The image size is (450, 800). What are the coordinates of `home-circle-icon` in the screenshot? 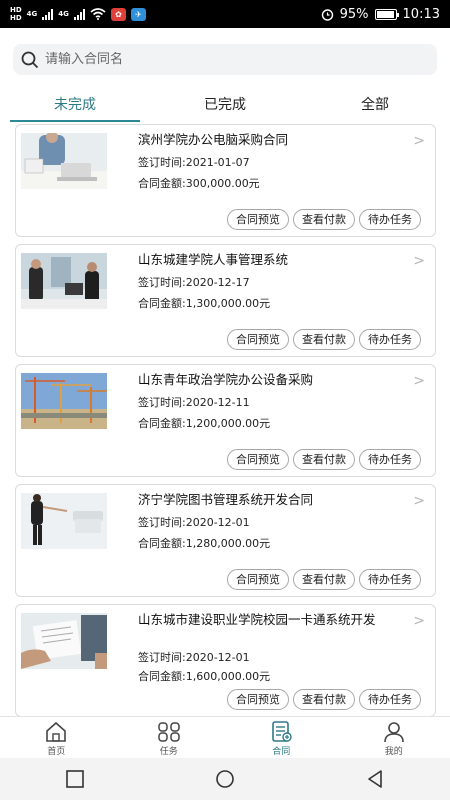 It's located at (225, 779).